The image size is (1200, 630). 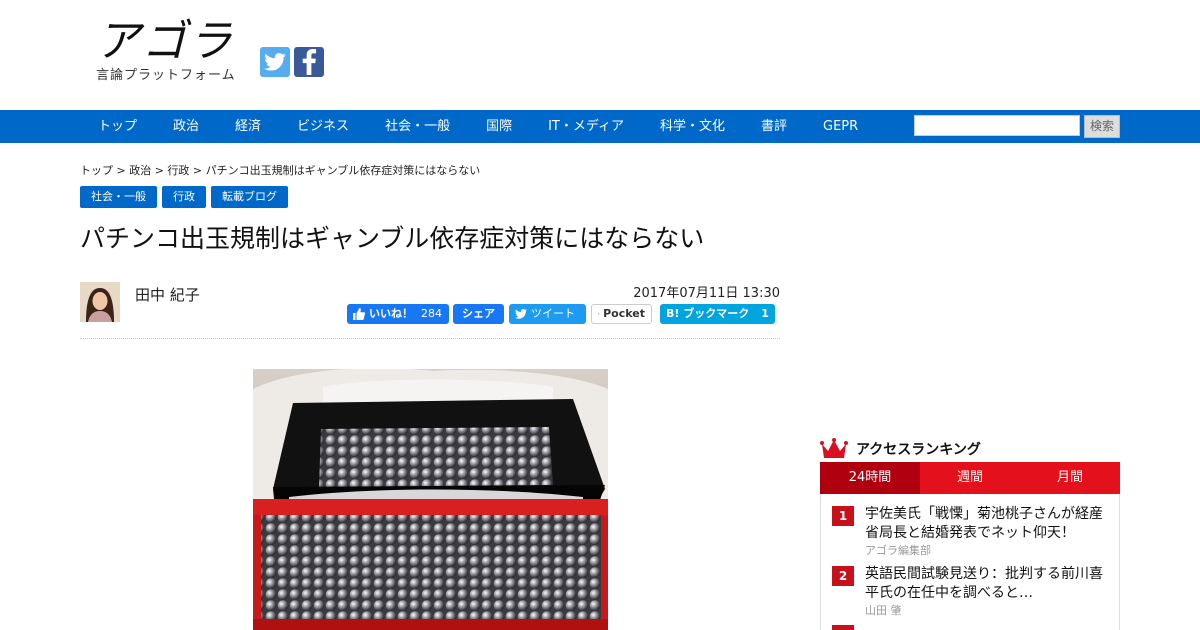 What do you see at coordinates (499, 126) in the screenshot?
I see `nav-item-international: 国際` at bounding box center [499, 126].